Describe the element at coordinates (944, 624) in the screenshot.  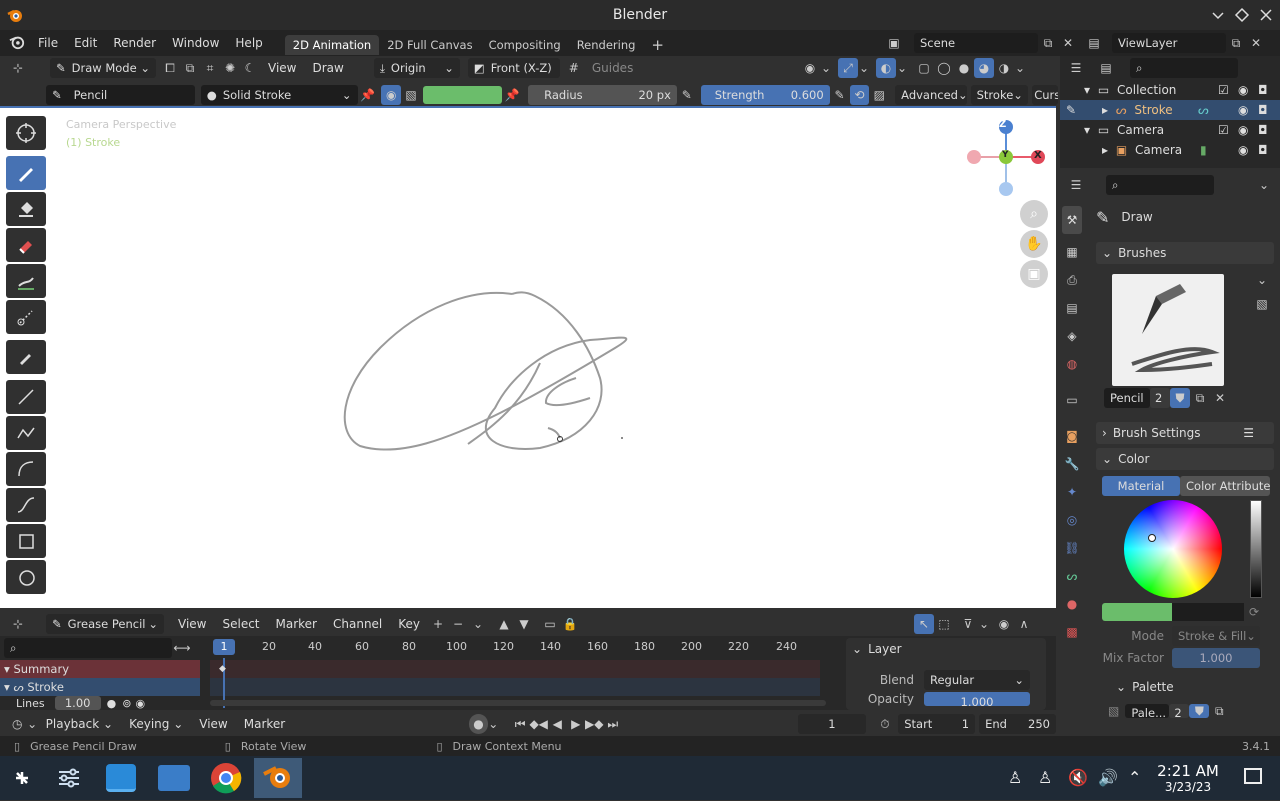
I see `show-hidden-icon: ⬚` at that location.